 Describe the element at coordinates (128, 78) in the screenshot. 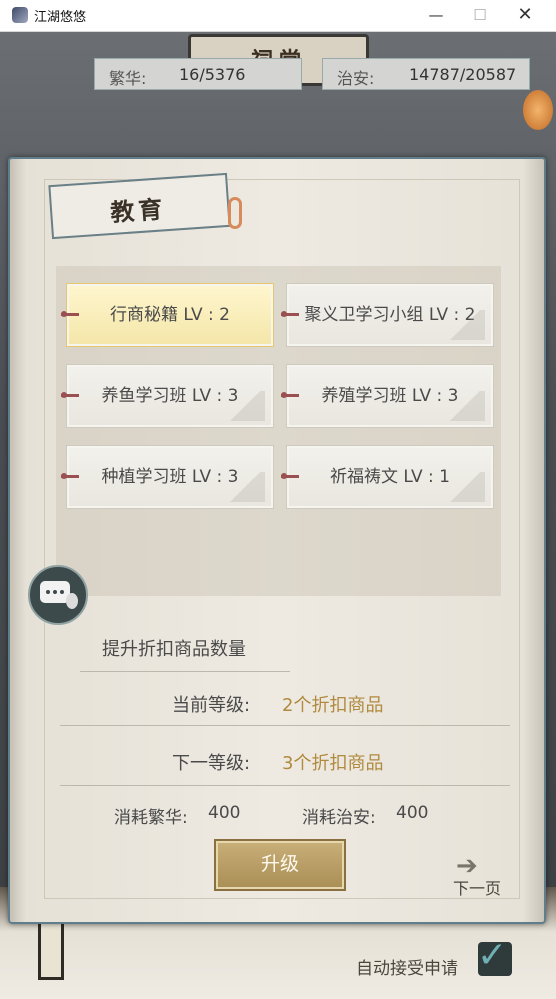

I see `prosperity-label: 繁华:` at that location.